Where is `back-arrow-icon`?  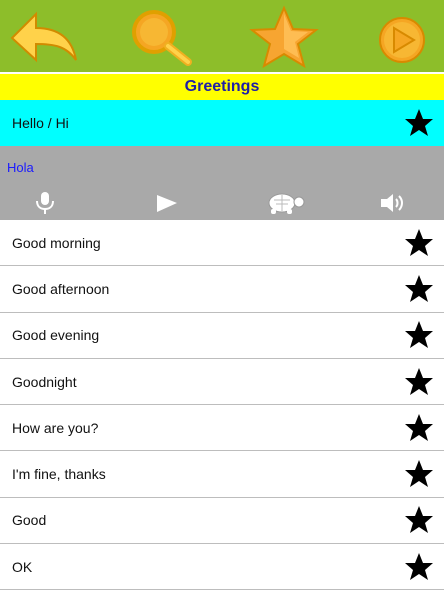
back-arrow-icon is located at coordinates (43, 37).